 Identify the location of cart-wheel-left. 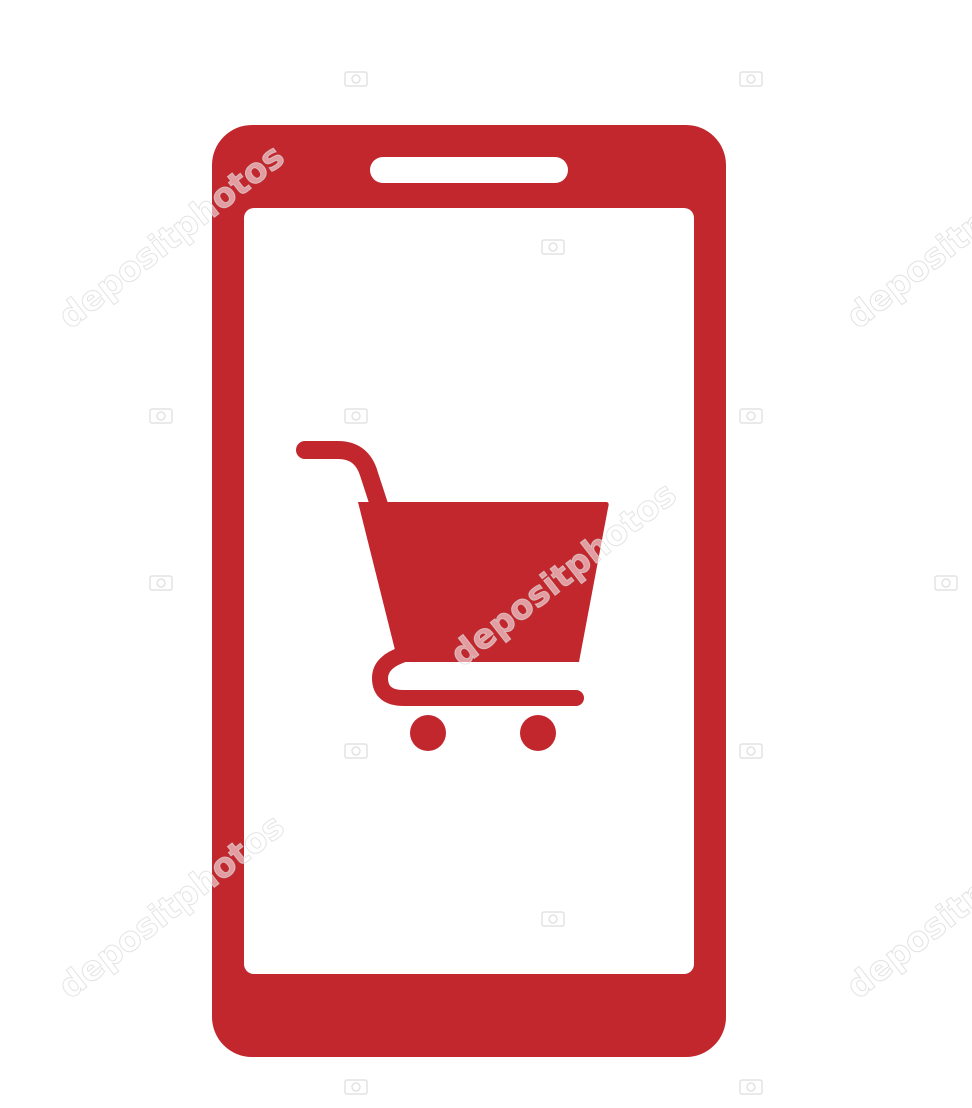
(428, 733).